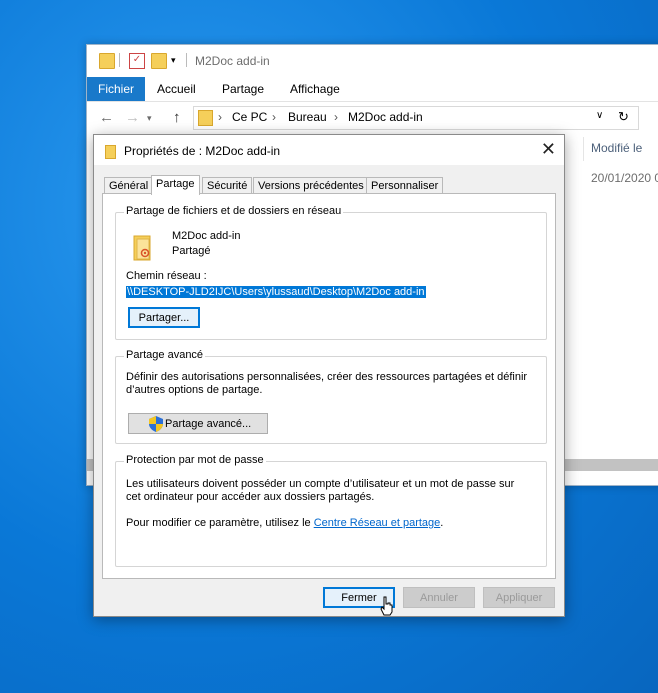  What do you see at coordinates (177, 117) in the screenshot?
I see `up-arrow-icon: ↑` at bounding box center [177, 117].